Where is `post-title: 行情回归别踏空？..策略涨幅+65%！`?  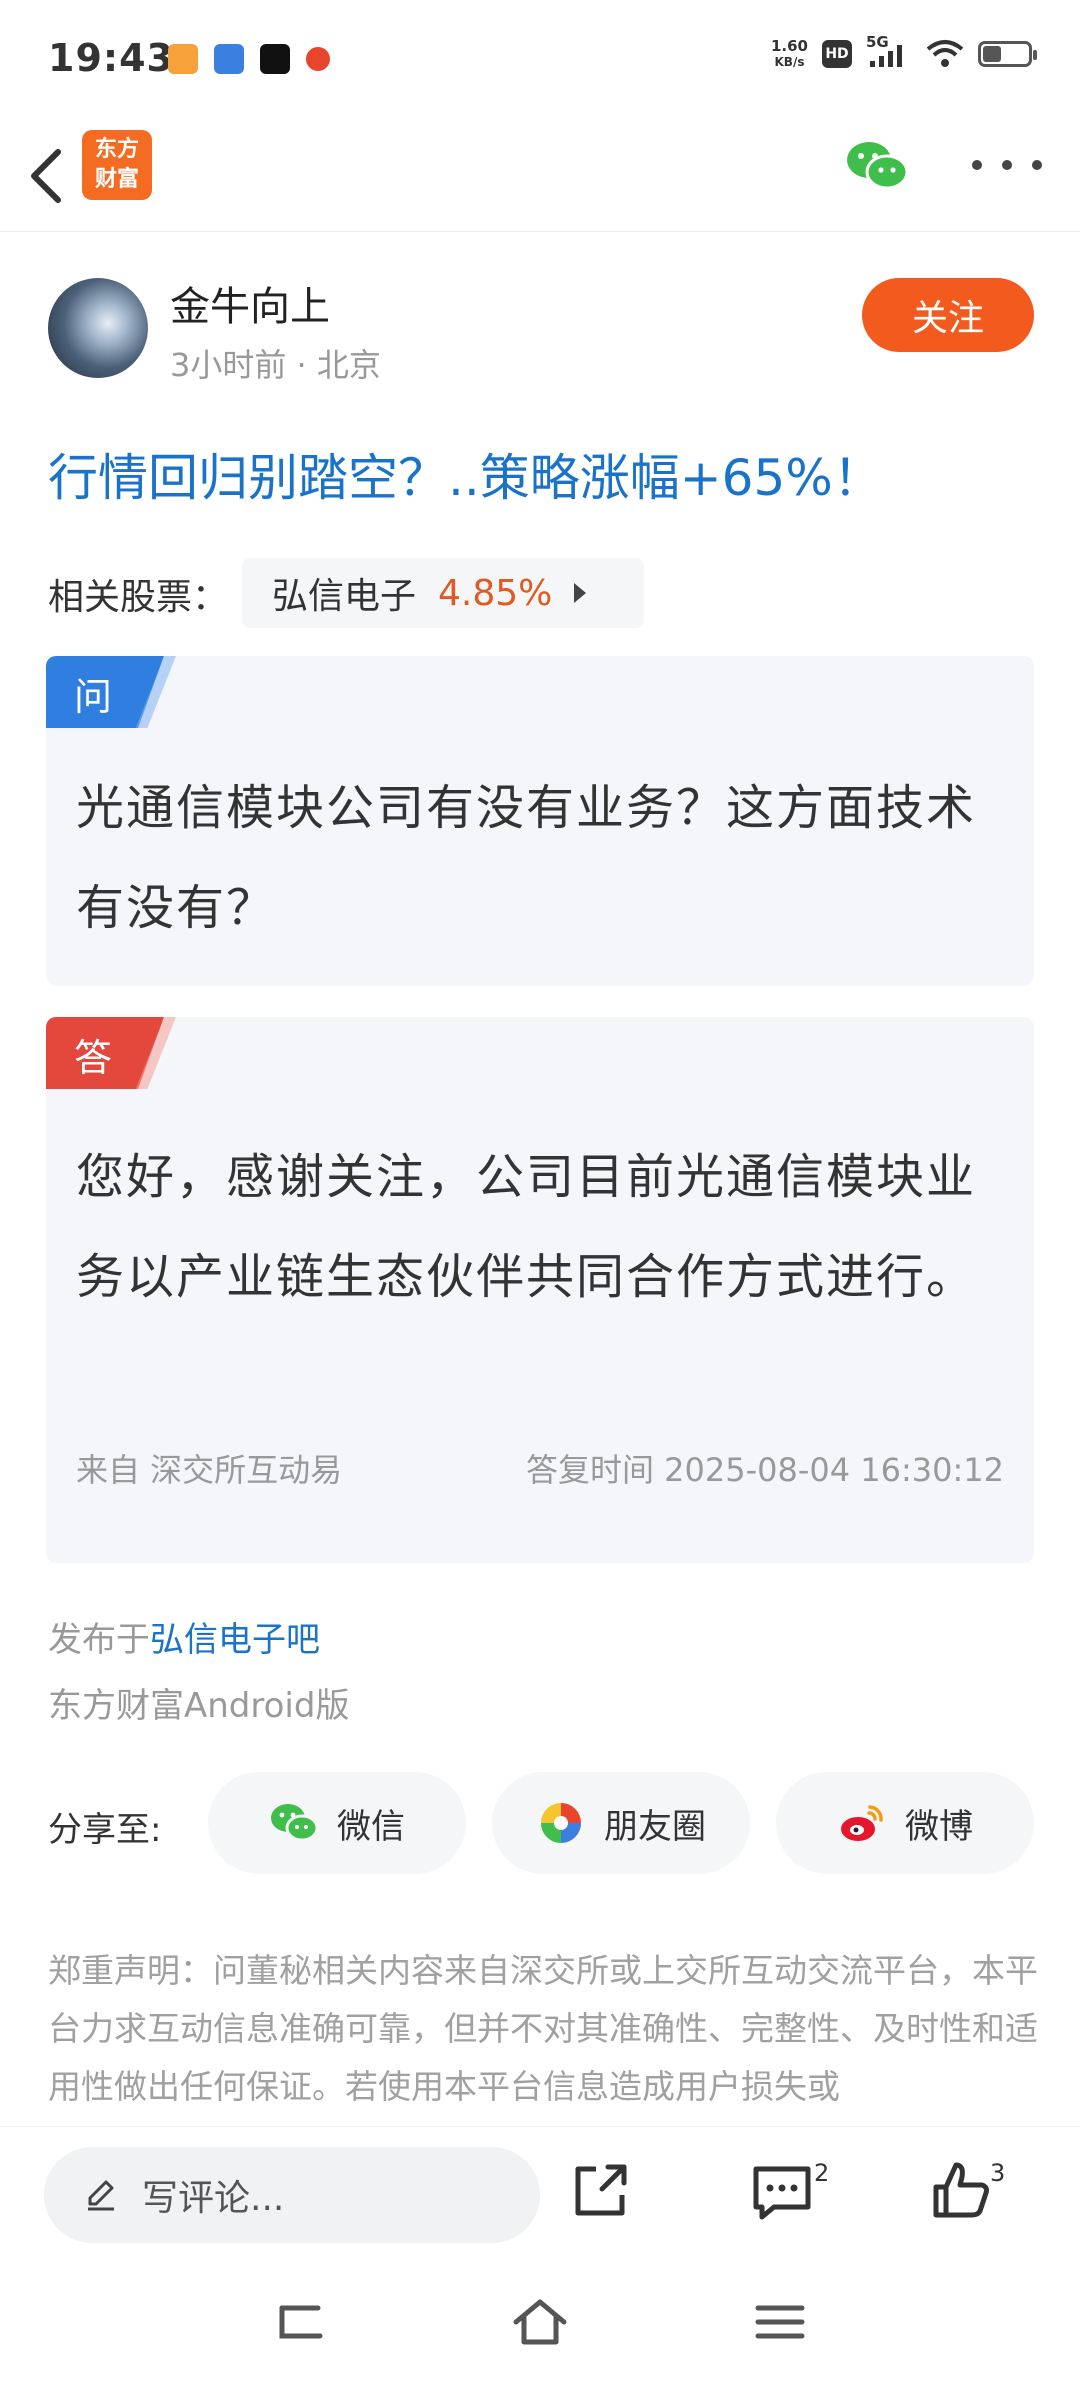
post-title: 行情回归别踏空？..策略涨幅+65%！ is located at coordinates (465, 474).